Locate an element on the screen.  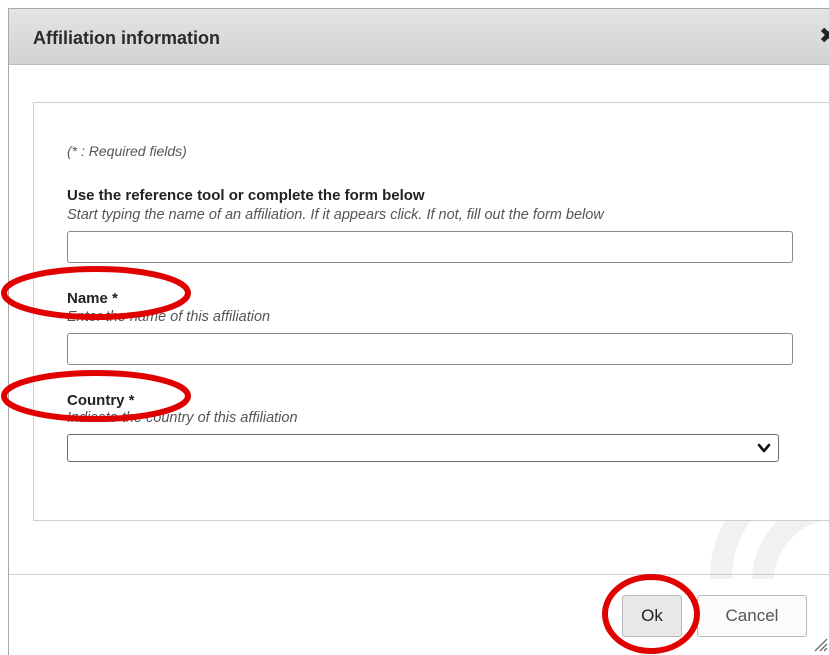
country-select is located at coordinates (423, 448).